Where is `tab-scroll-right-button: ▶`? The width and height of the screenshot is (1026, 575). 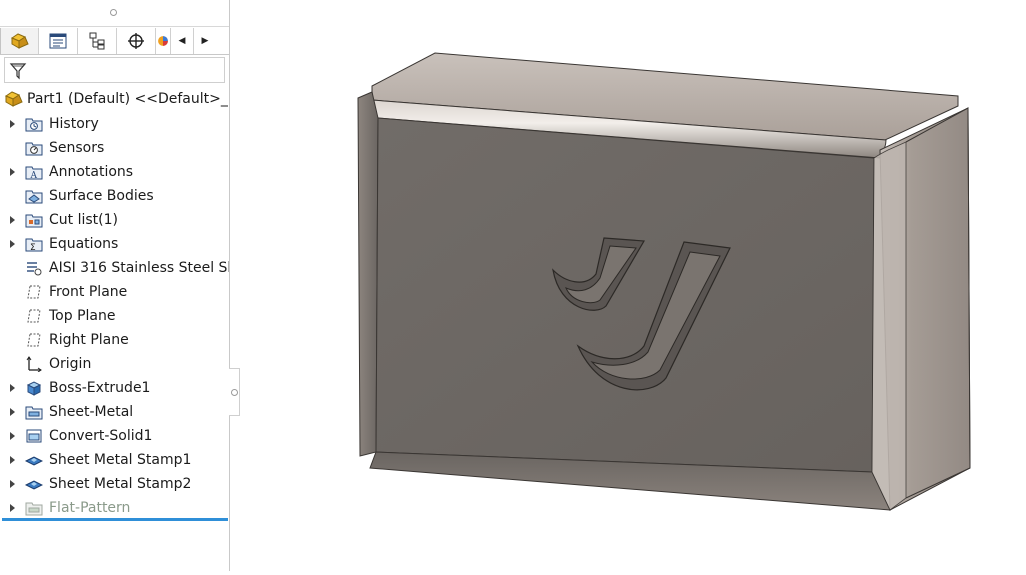 tab-scroll-right-button: ▶ is located at coordinates (204, 41).